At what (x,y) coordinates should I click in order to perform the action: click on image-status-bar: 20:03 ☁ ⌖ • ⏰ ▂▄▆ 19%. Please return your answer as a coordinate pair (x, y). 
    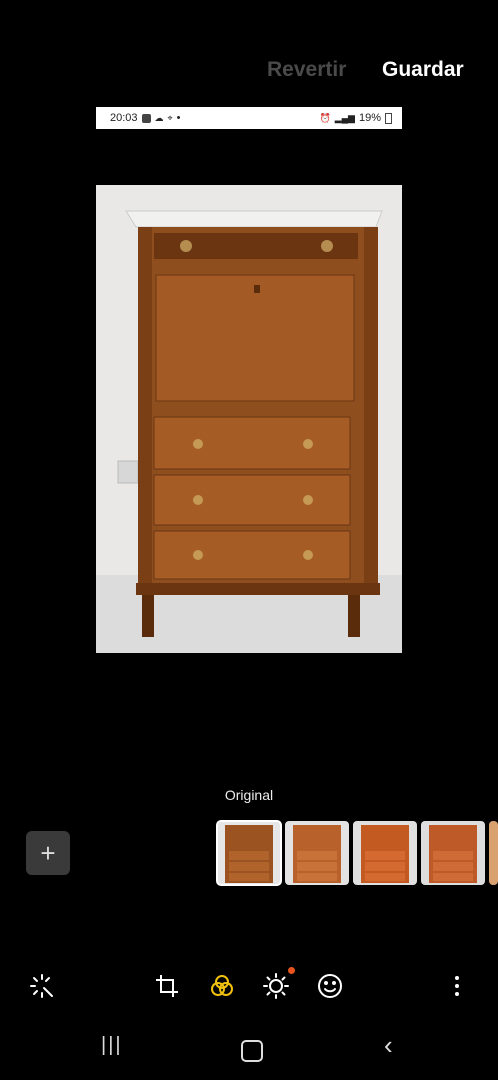
    Looking at the image, I should click on (249, 118).